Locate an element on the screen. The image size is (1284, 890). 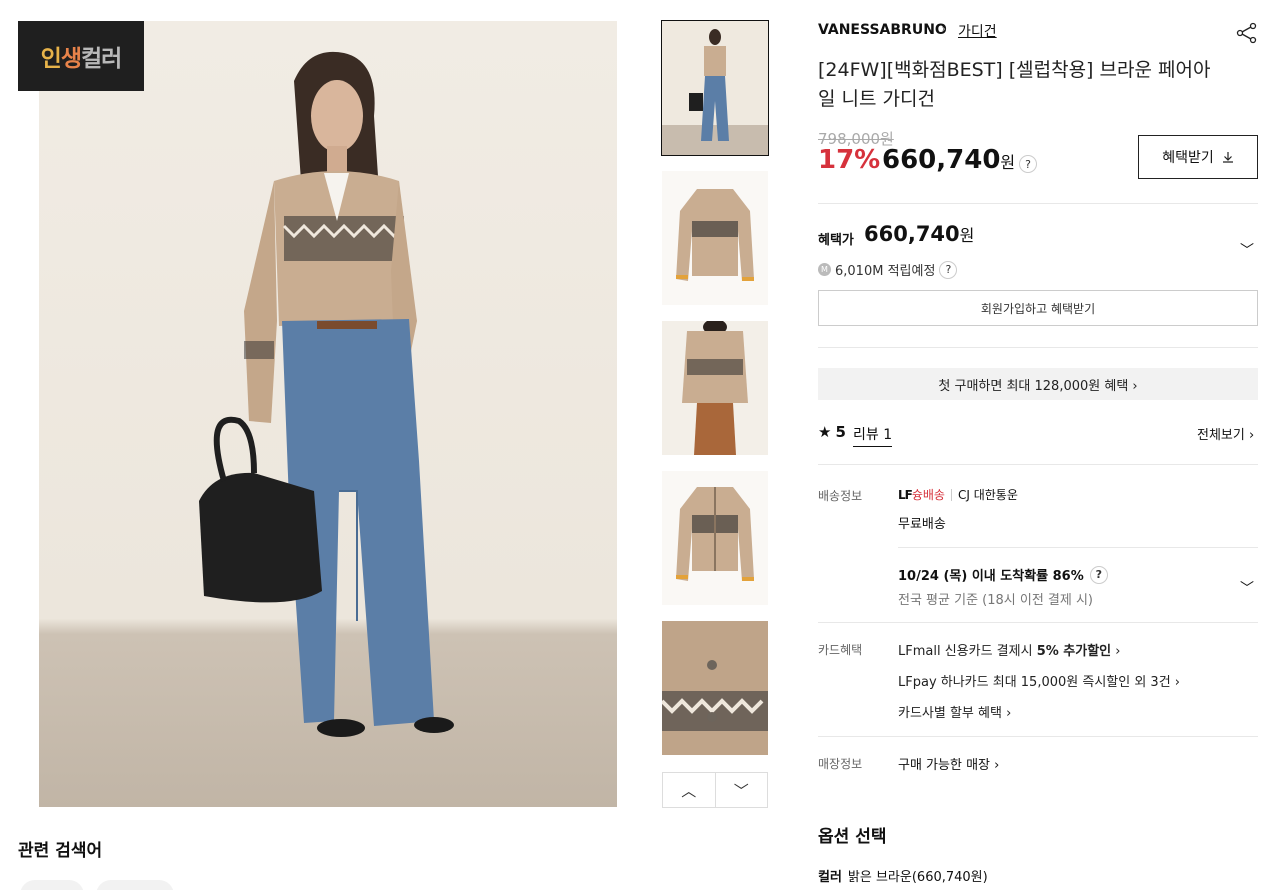
share-icon is located at coordinates (1247, 33).